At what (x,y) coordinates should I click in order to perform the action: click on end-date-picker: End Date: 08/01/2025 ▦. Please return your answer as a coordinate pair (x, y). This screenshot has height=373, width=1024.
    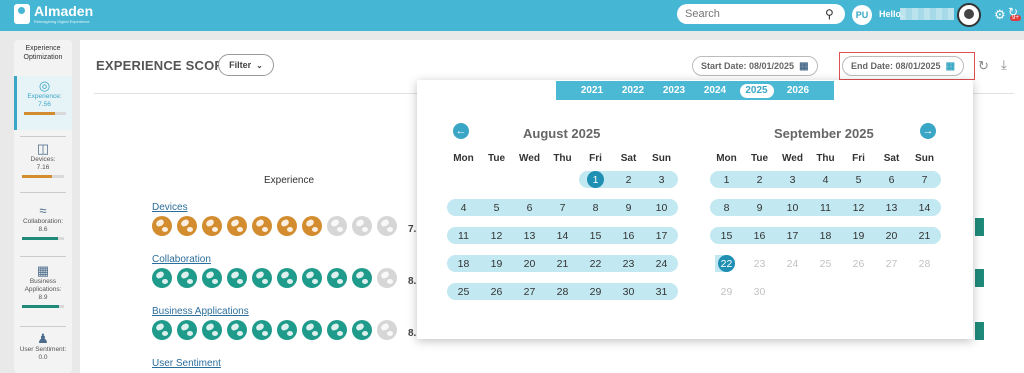
    Looking at the image, I should click on (903, 66).